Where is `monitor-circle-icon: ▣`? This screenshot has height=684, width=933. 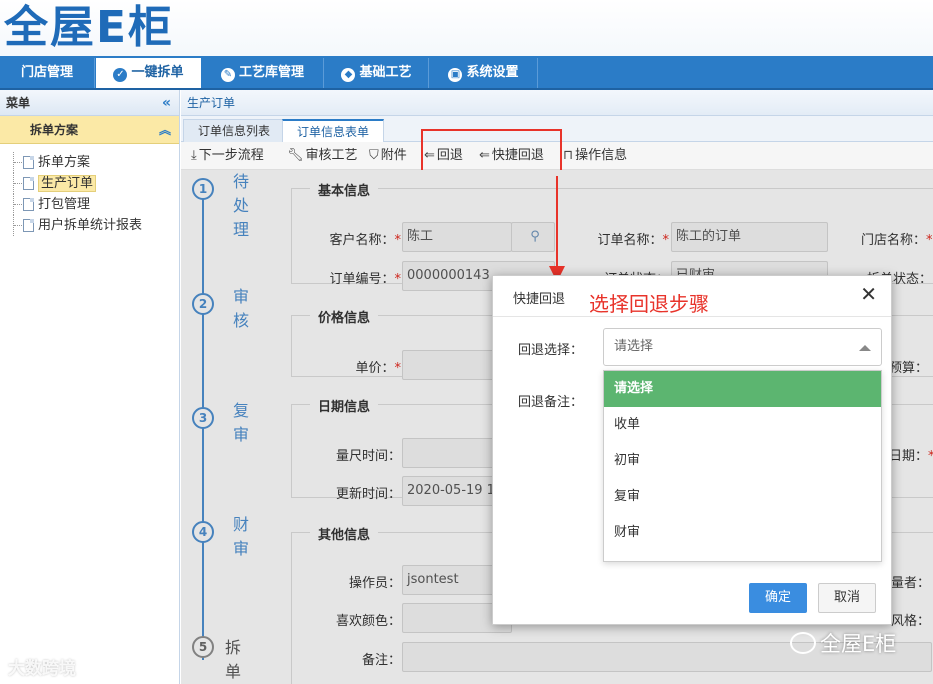
monitor-circle-icon: ▣ is located at coordinates (455, 75).